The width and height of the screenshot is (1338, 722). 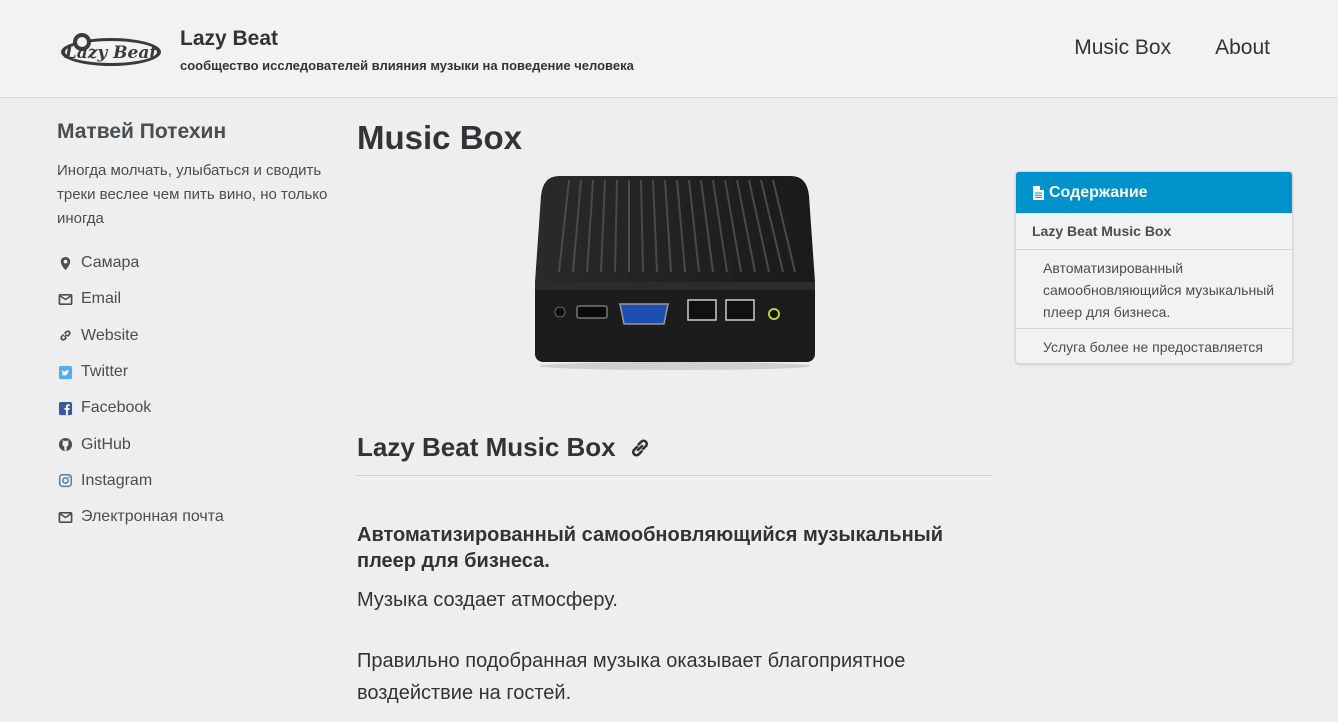 I want to click on author-link-github: GitHub, so click(x=197, y=444).